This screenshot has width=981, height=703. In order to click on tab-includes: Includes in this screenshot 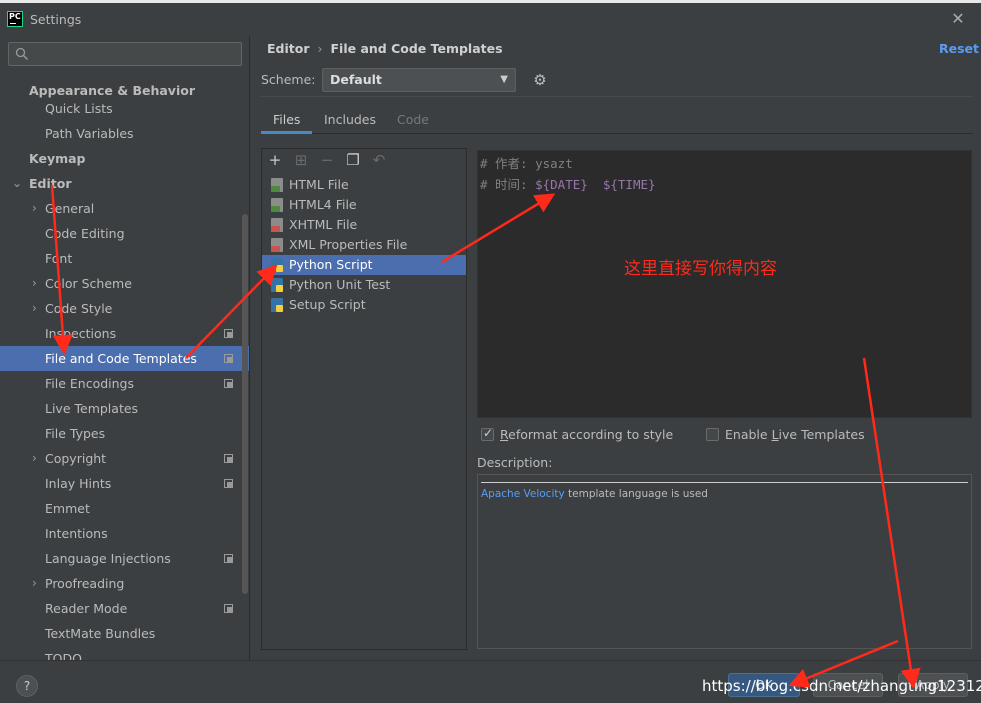, I will do `click(350, 121)`.